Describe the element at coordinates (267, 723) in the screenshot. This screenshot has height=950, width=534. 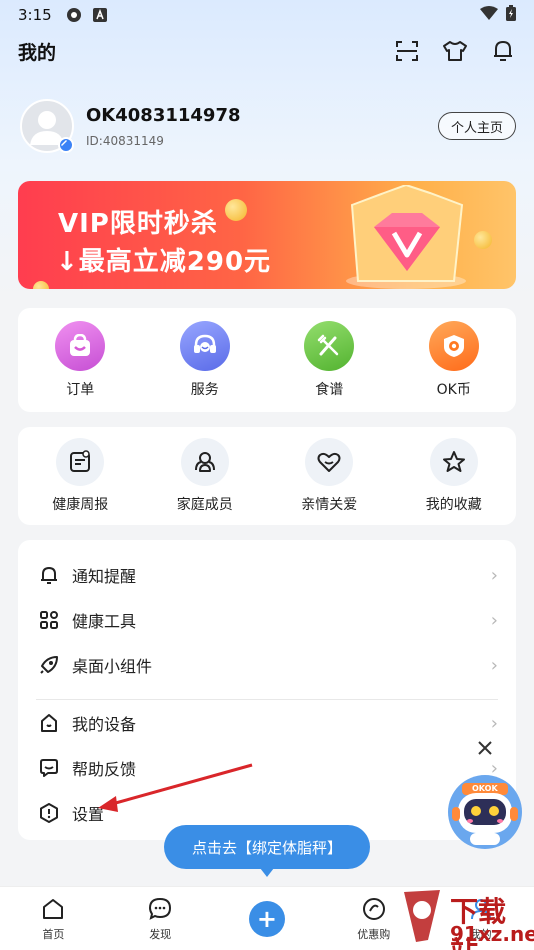
I see `menu-item-my-devices: 我的设备 ›` at that location.